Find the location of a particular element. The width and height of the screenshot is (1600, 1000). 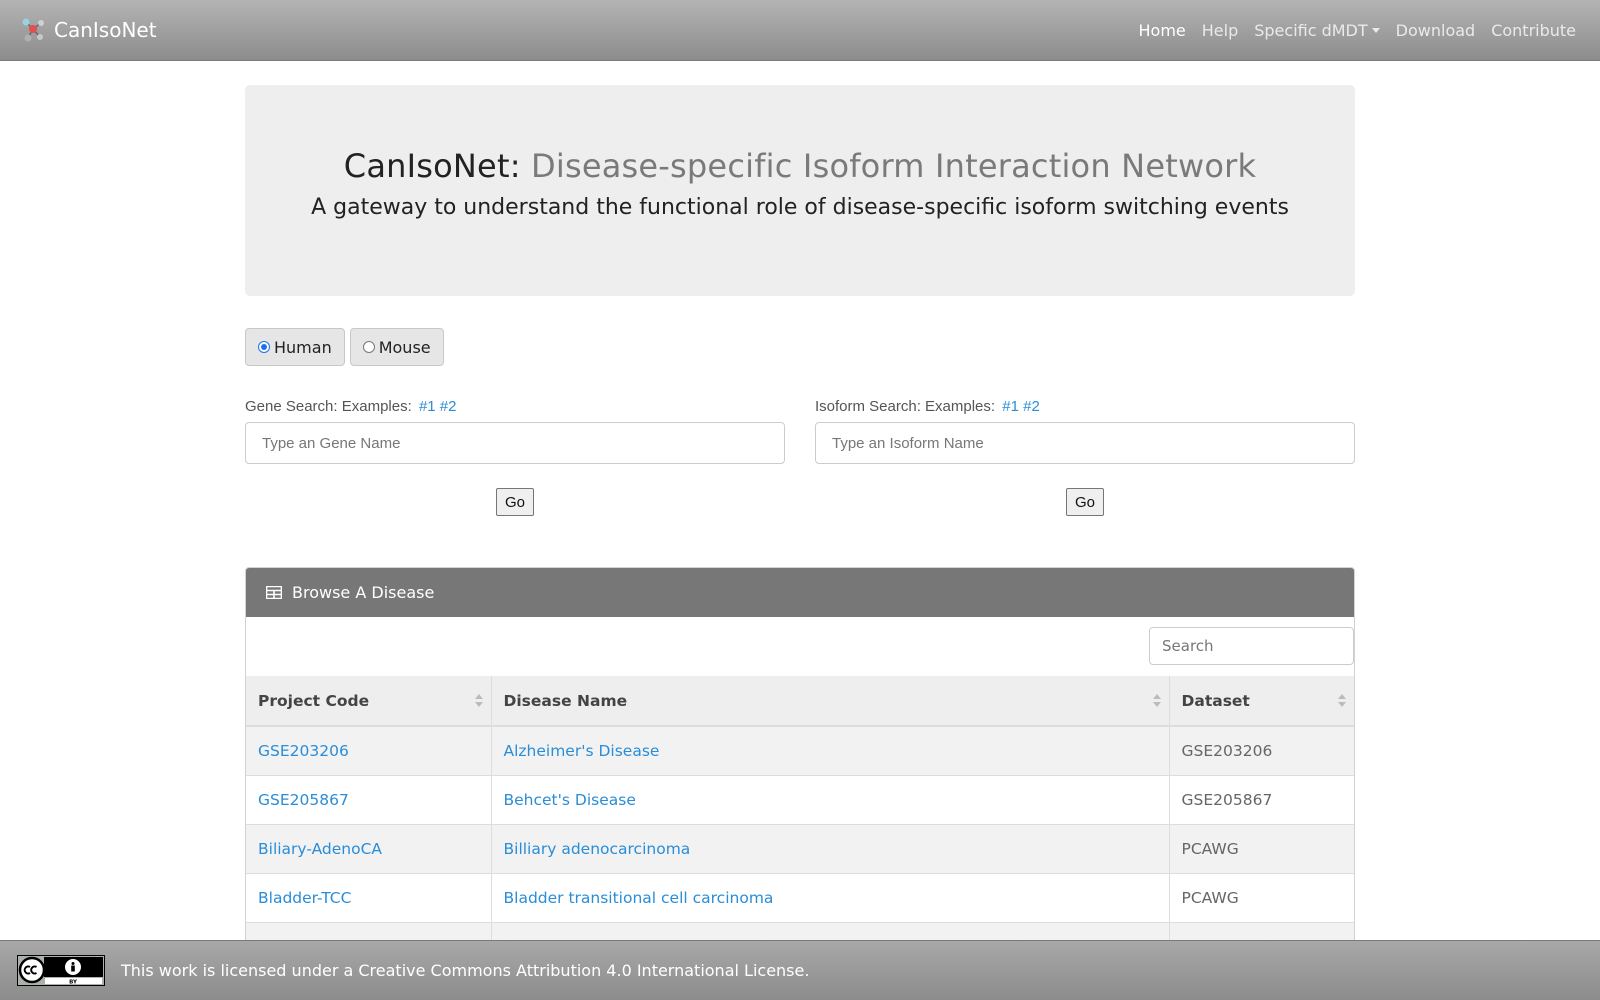

table-icon is located at coordinates (274, 592).